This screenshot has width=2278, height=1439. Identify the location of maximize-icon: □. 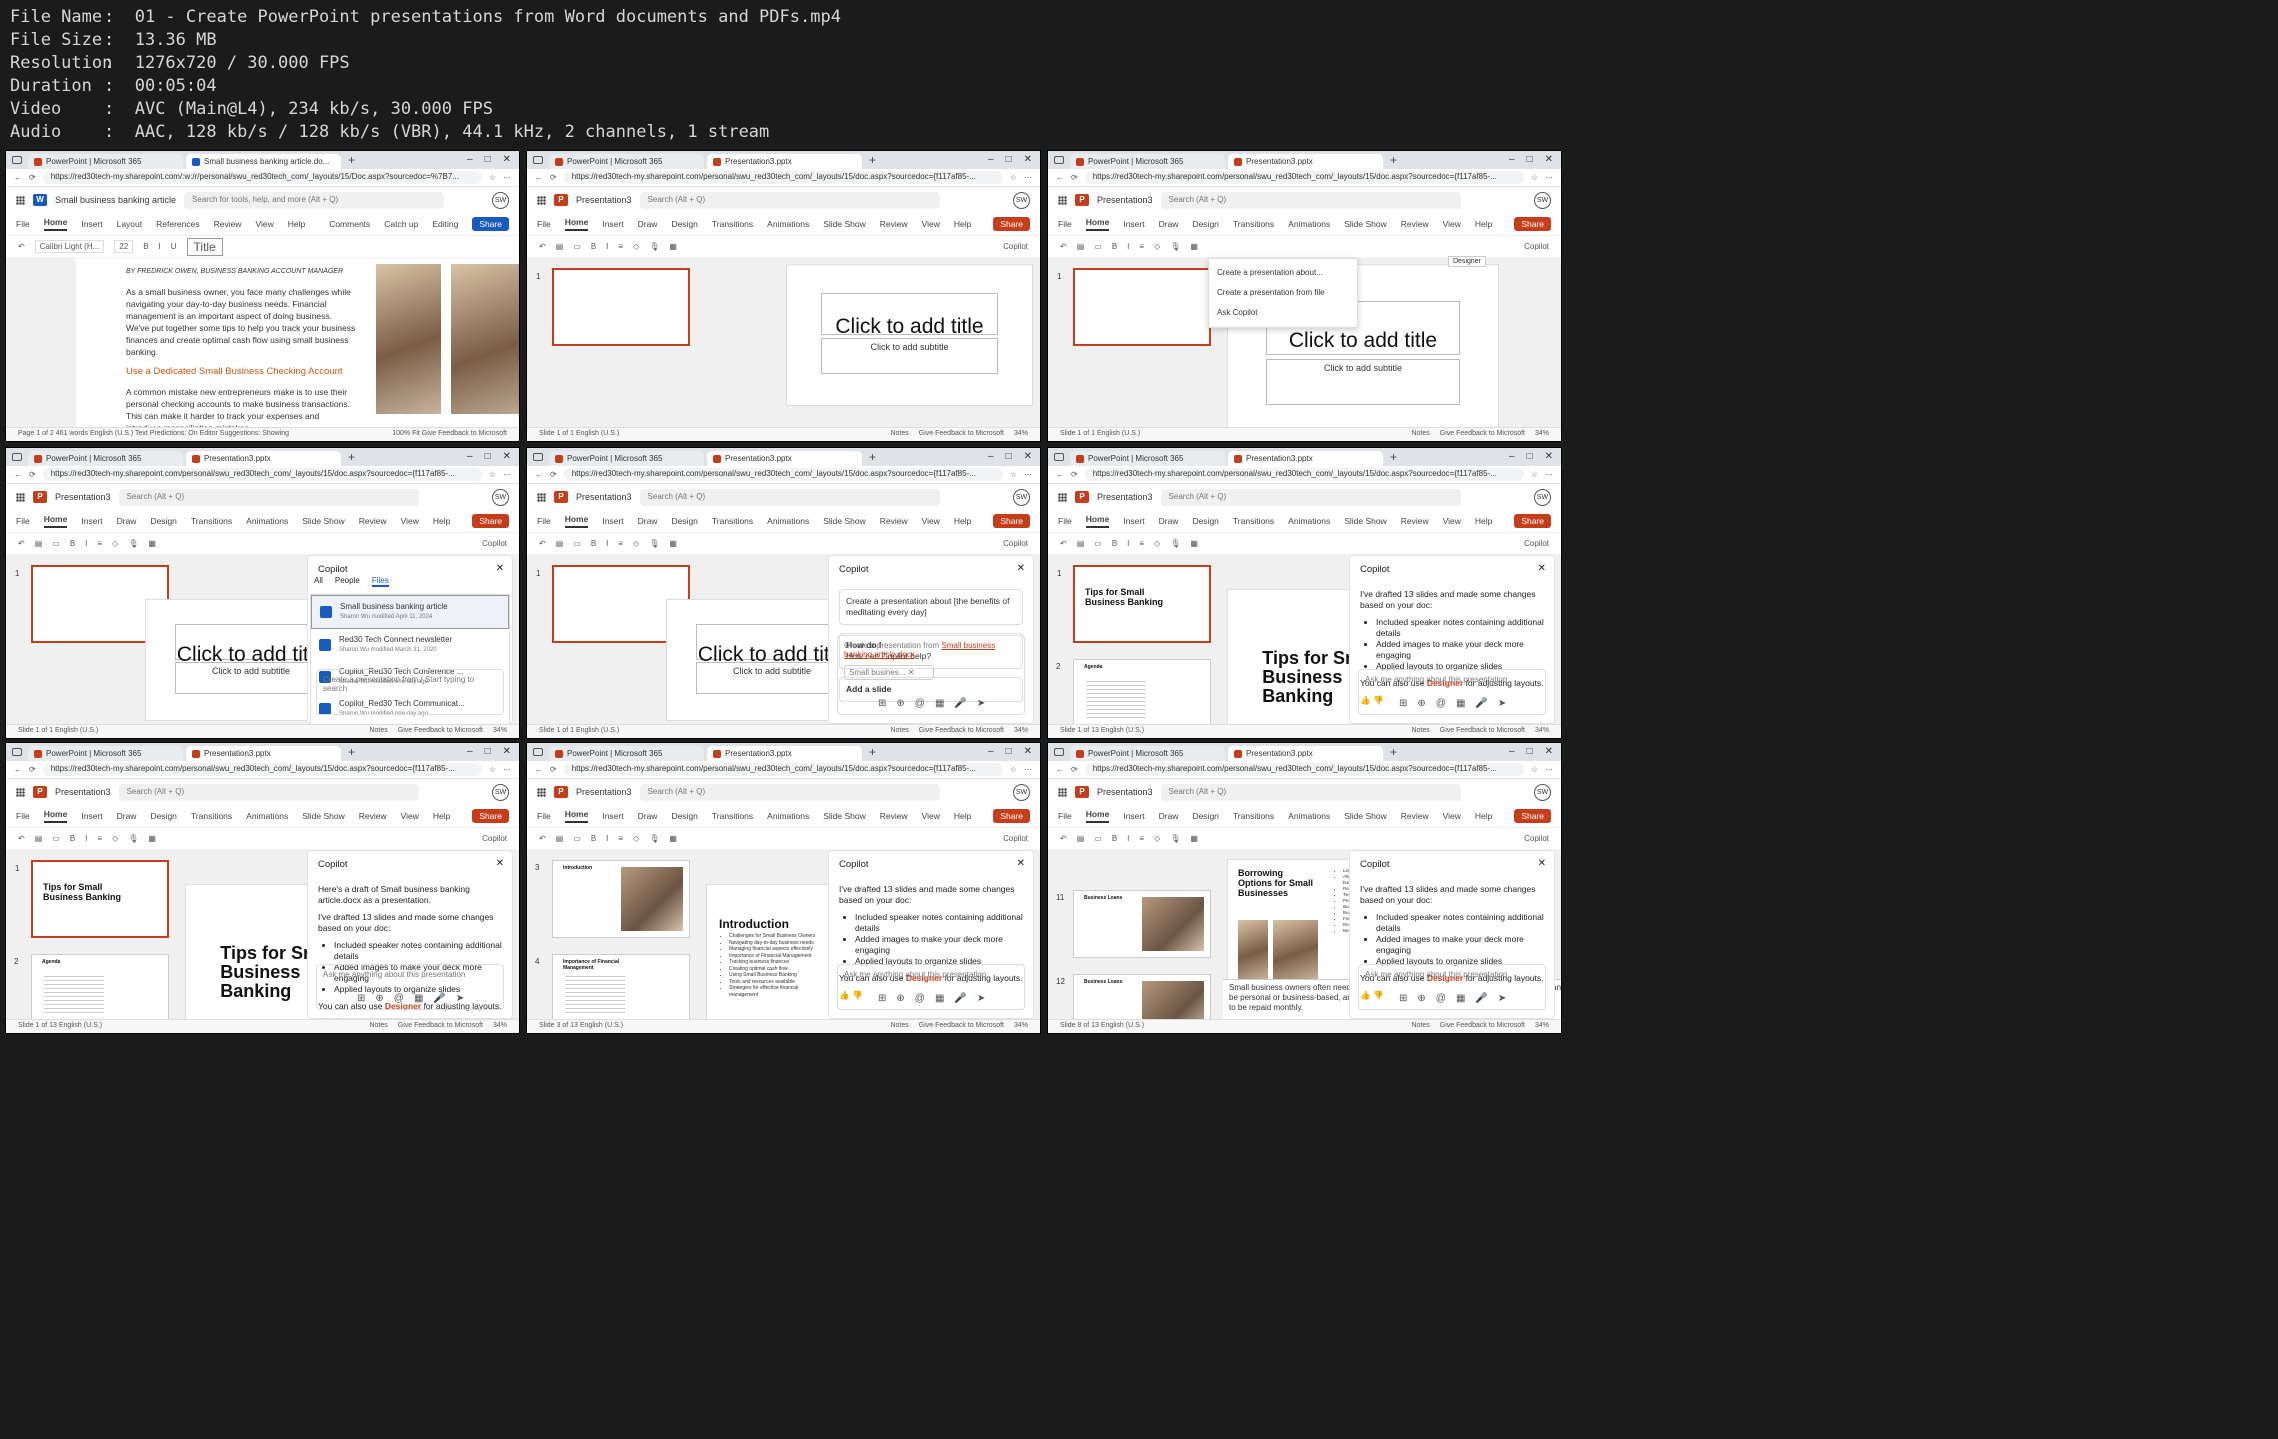
(1009, 456).